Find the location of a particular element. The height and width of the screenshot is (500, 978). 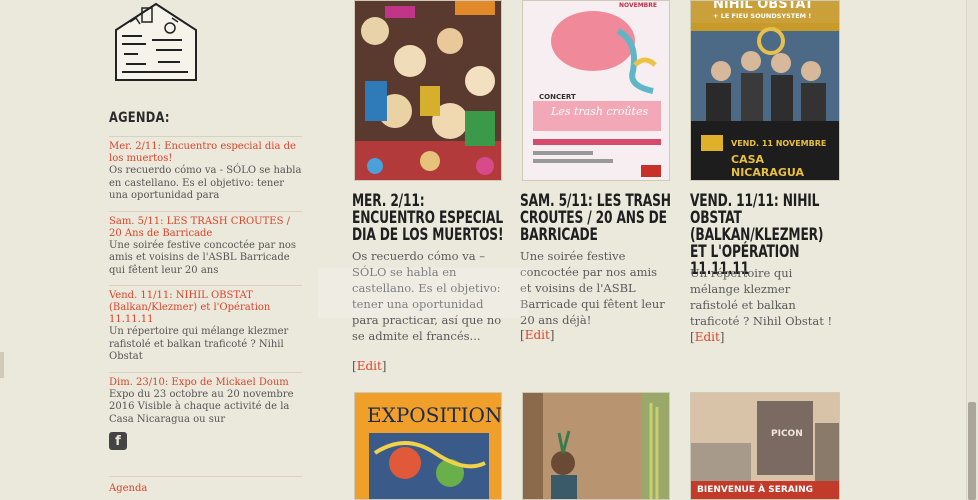

facebook-icon: f is located at coordinates (118, 441).